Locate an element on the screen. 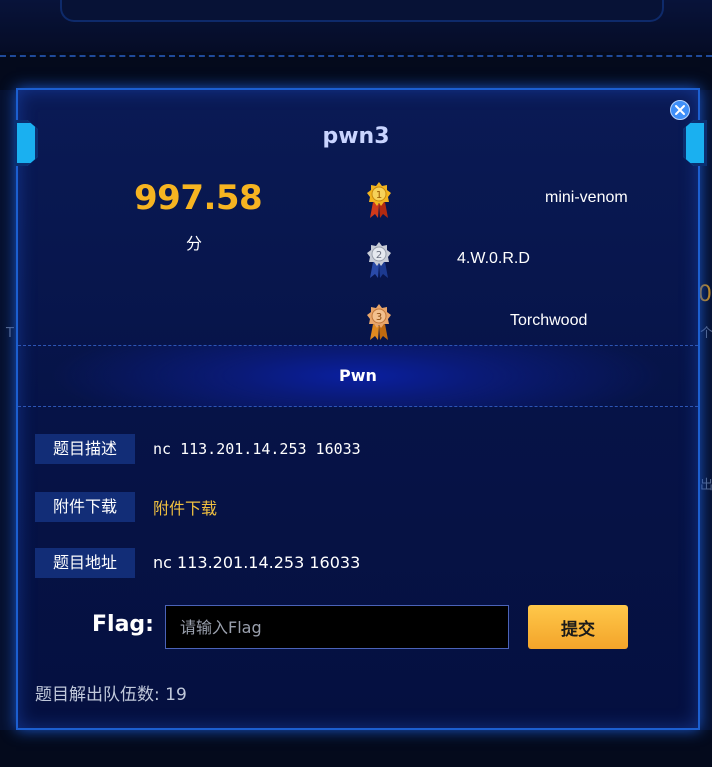 The width and height of the screenshot is (712, 767). address-value: nc 113.201.14.253 16033 is located at coordinates (257, 562).